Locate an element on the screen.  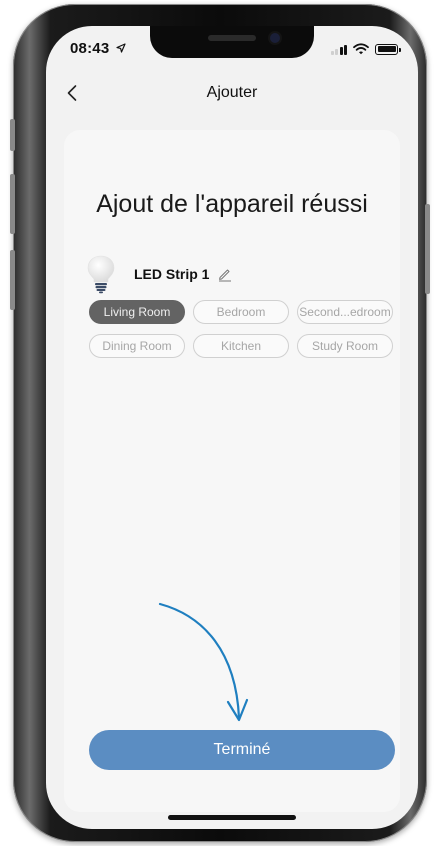
room-chip-bedroom: Bedroom is located at coordinates (241, 312).